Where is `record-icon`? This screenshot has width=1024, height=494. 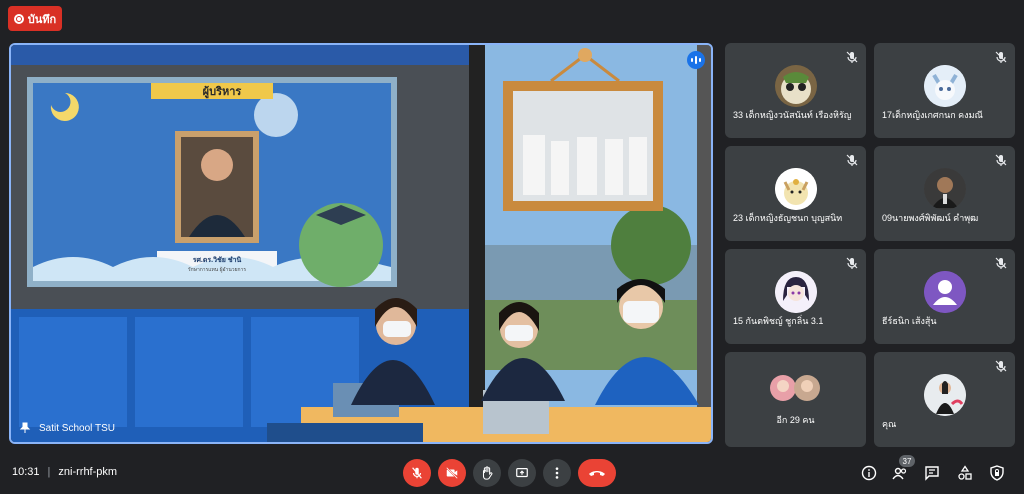 record-icon is located at coordinates (18, 18).